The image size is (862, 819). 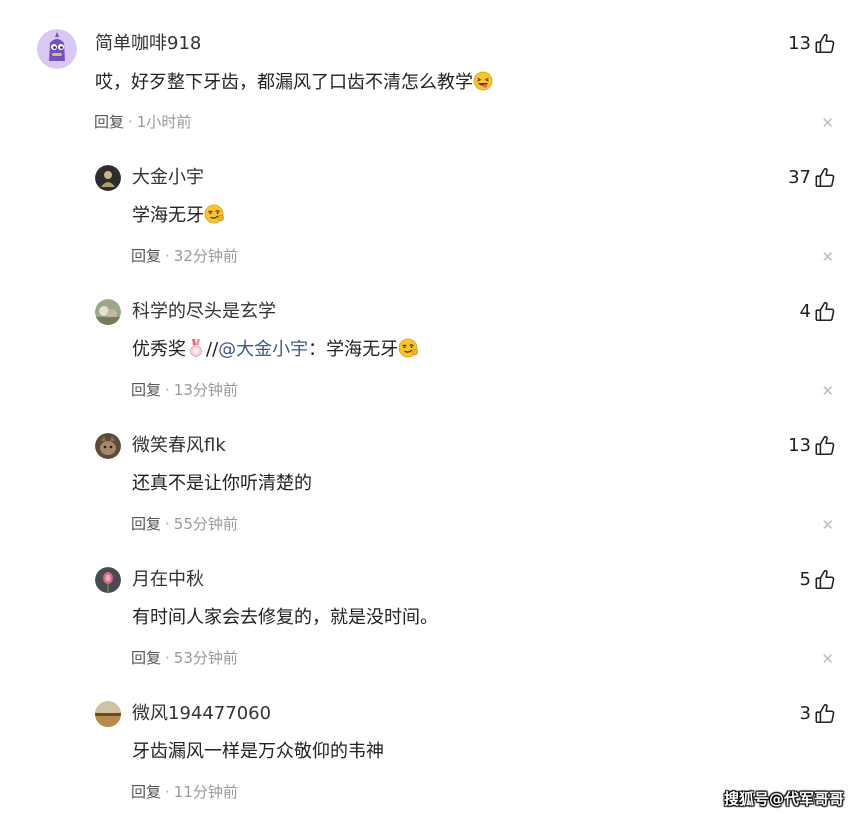 What do you see at coordinates (148, 44) in the screenshot?
I see `comment-username: 简单咖啡918` at bounding box center [148, 44].